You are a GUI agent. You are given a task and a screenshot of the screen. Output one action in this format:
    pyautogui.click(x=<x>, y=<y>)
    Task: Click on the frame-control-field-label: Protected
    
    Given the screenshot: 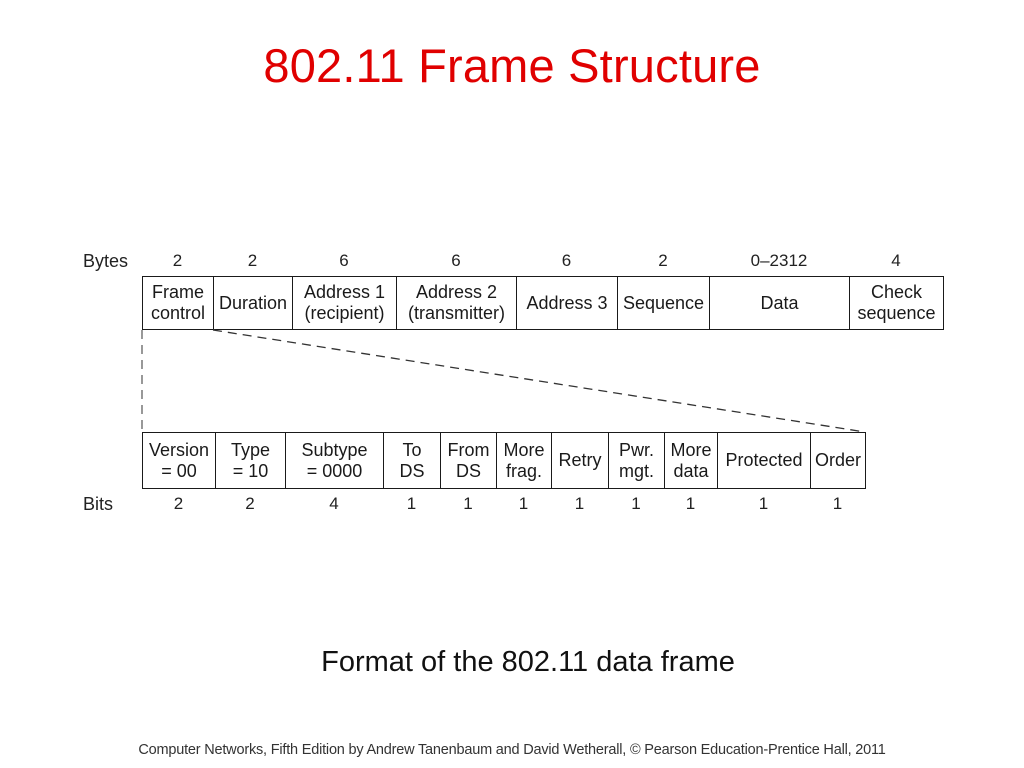 What is the action you would take?
    pyautogui.click(x=764, y=460)
    